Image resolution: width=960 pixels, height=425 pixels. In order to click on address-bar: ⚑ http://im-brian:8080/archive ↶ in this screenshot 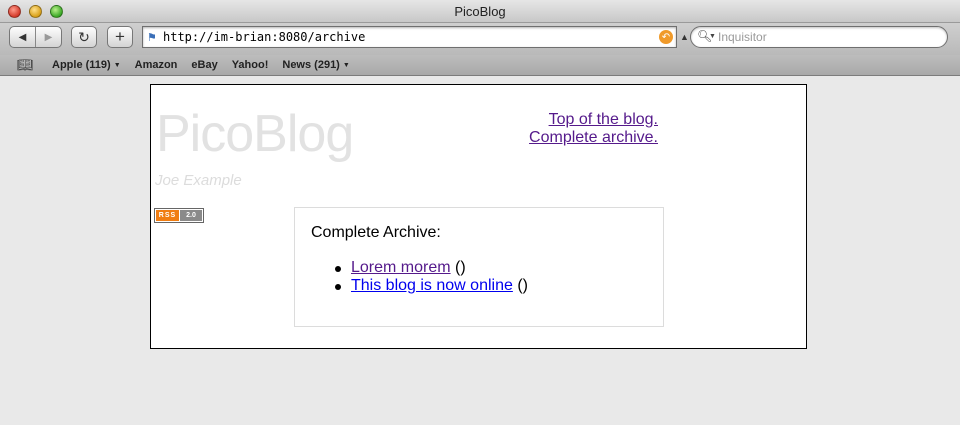, I will do `click(409, 37)`.